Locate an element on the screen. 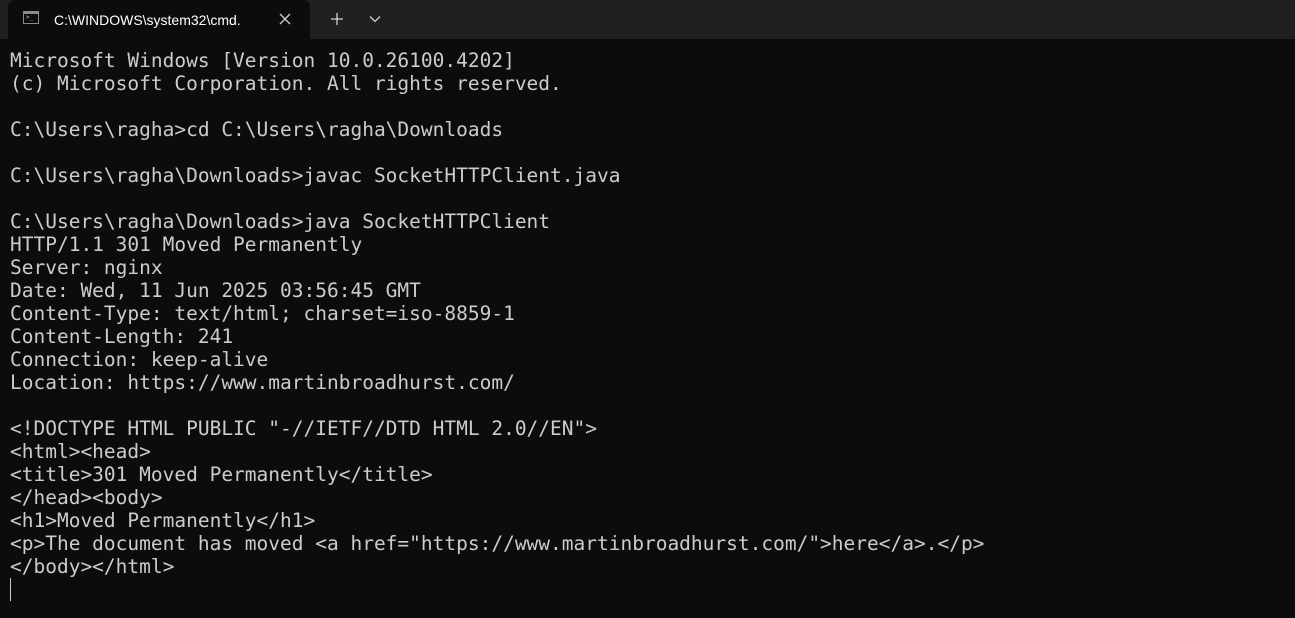 Image resolution: width=1295 pixels, height=618 pixels. terminal-line: HTTP/1.1 301 Moved Permanently is located at coordinates (186, 244).